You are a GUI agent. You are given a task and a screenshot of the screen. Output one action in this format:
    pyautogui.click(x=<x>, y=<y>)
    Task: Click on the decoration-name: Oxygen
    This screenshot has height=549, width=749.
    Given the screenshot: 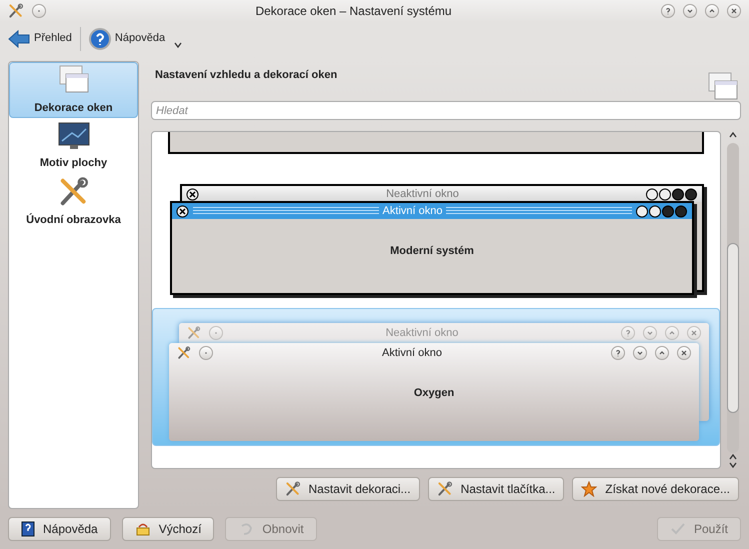 What is the action you would take?
    pyautogui.click(x=434, y=394)
    